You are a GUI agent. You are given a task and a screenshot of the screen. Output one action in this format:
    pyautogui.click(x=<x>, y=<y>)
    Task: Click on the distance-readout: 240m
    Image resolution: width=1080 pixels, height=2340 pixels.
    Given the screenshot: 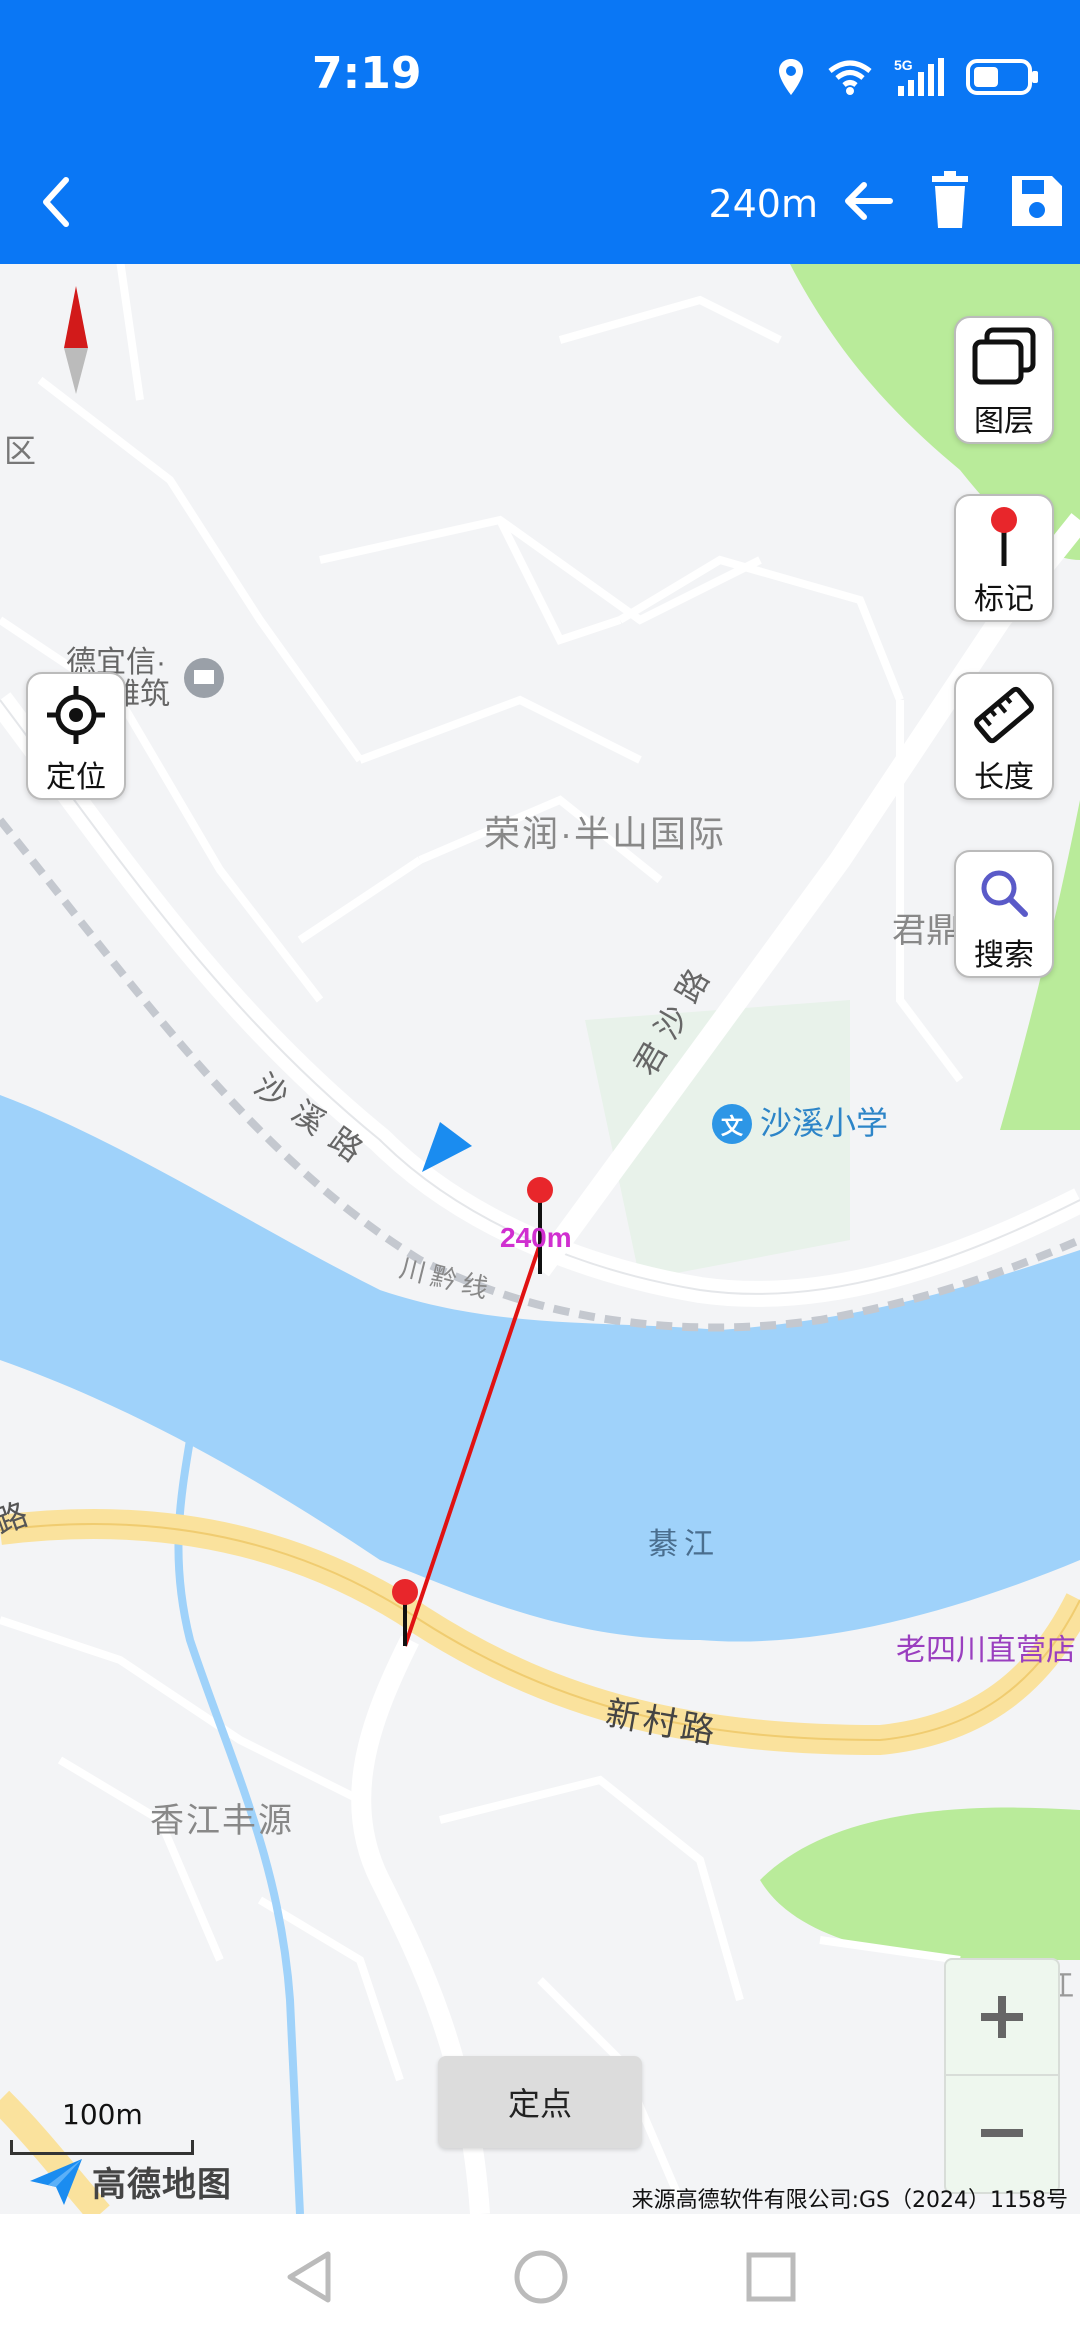 What is the action you would take?
    pyautogui.click(x=763, y=204)
    